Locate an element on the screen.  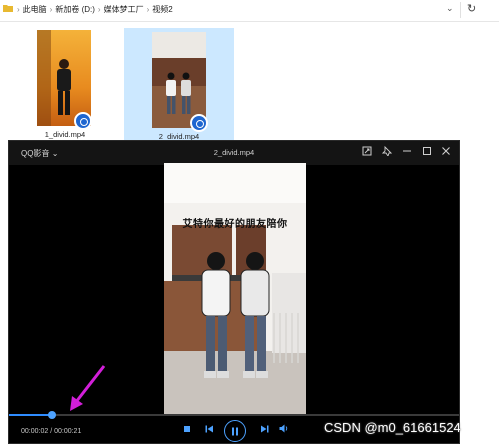
play-pause-icon is located at coordinates (235, 431).